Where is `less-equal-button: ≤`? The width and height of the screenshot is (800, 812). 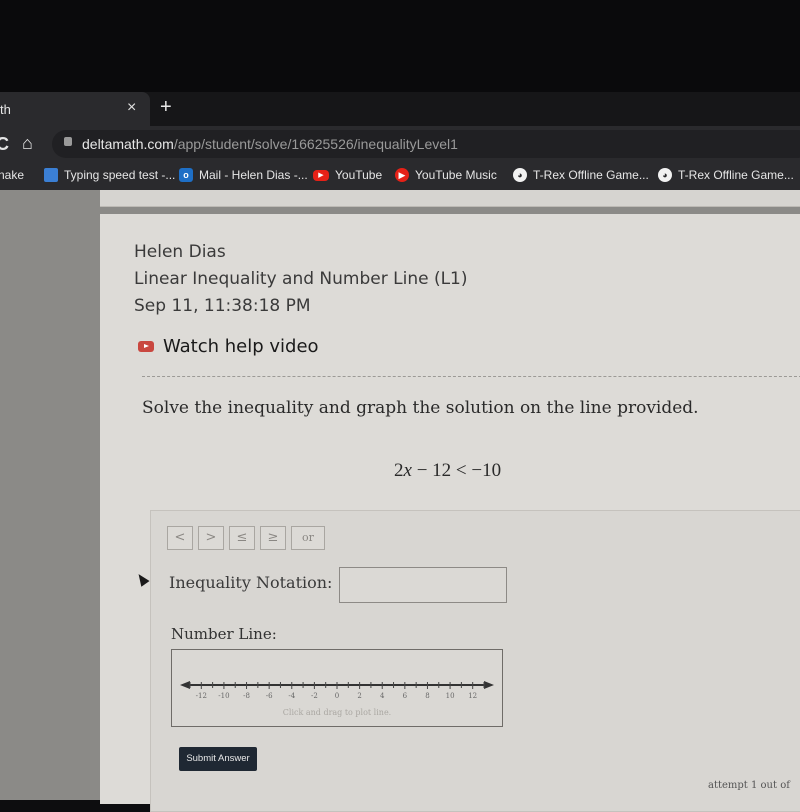
less-equal-button: ≤ is located at coordinates (242, 538).